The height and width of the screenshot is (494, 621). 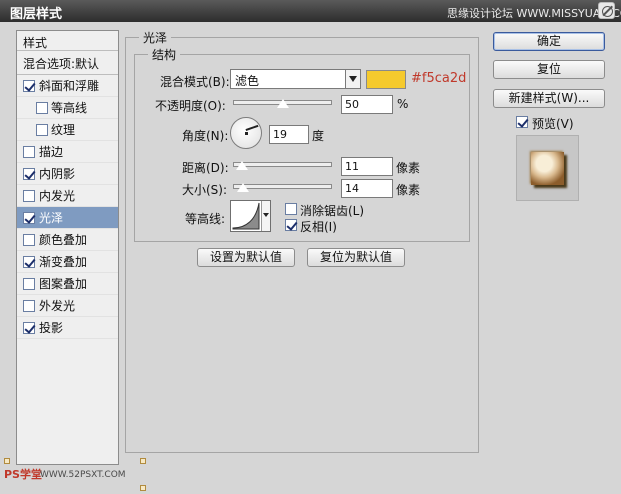 I want to click on style-item: 等高线, so click(x=67, y=108).